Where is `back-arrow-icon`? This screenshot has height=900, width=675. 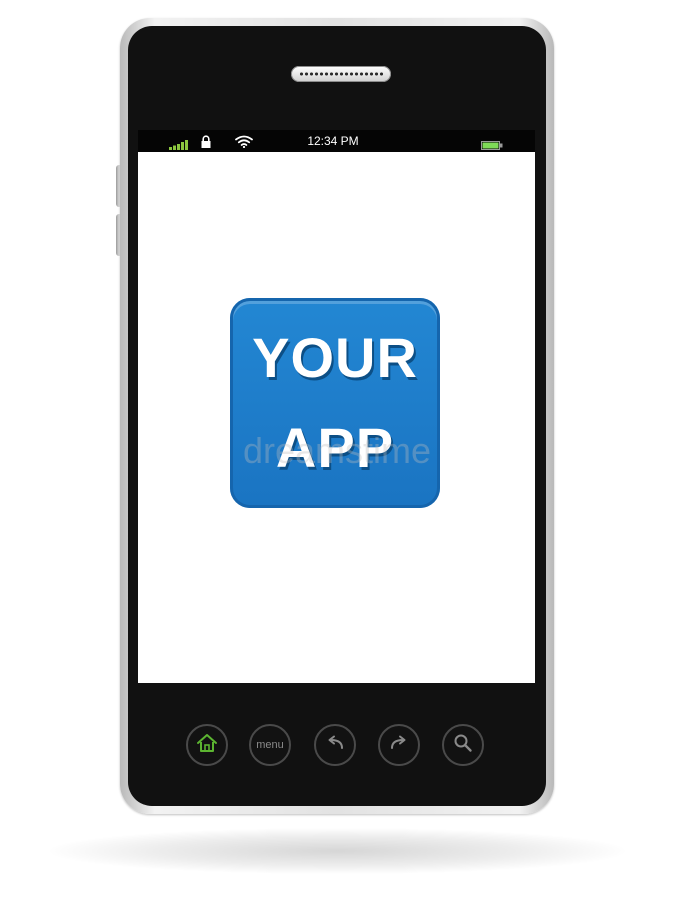
back-arrow-icon is located at coordinates (335, 745).